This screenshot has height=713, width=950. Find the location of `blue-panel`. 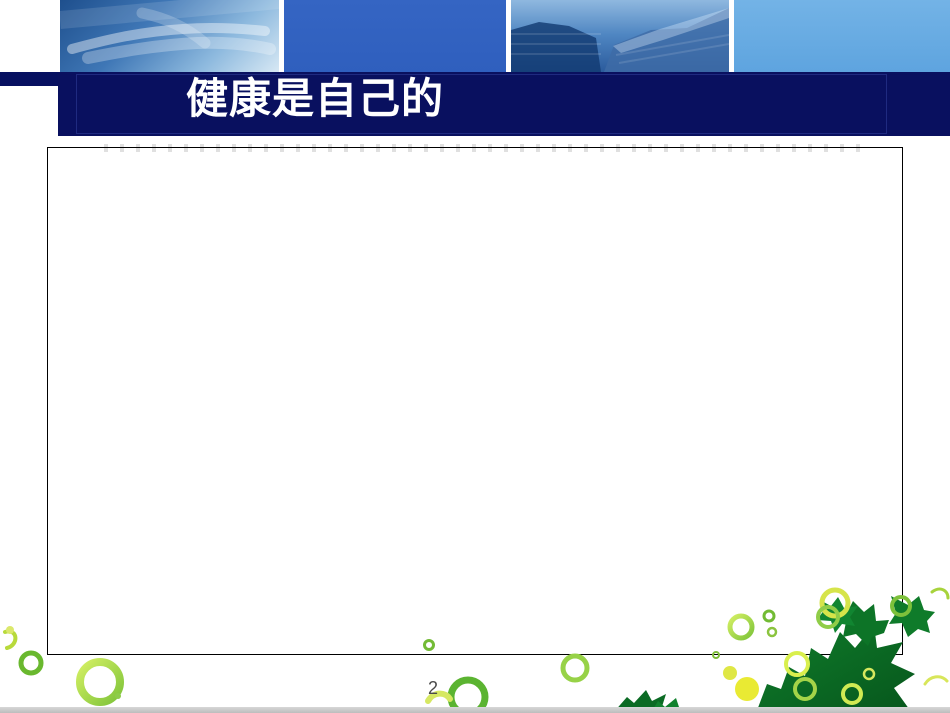

blue-panel is located at coordinates (395, 36).